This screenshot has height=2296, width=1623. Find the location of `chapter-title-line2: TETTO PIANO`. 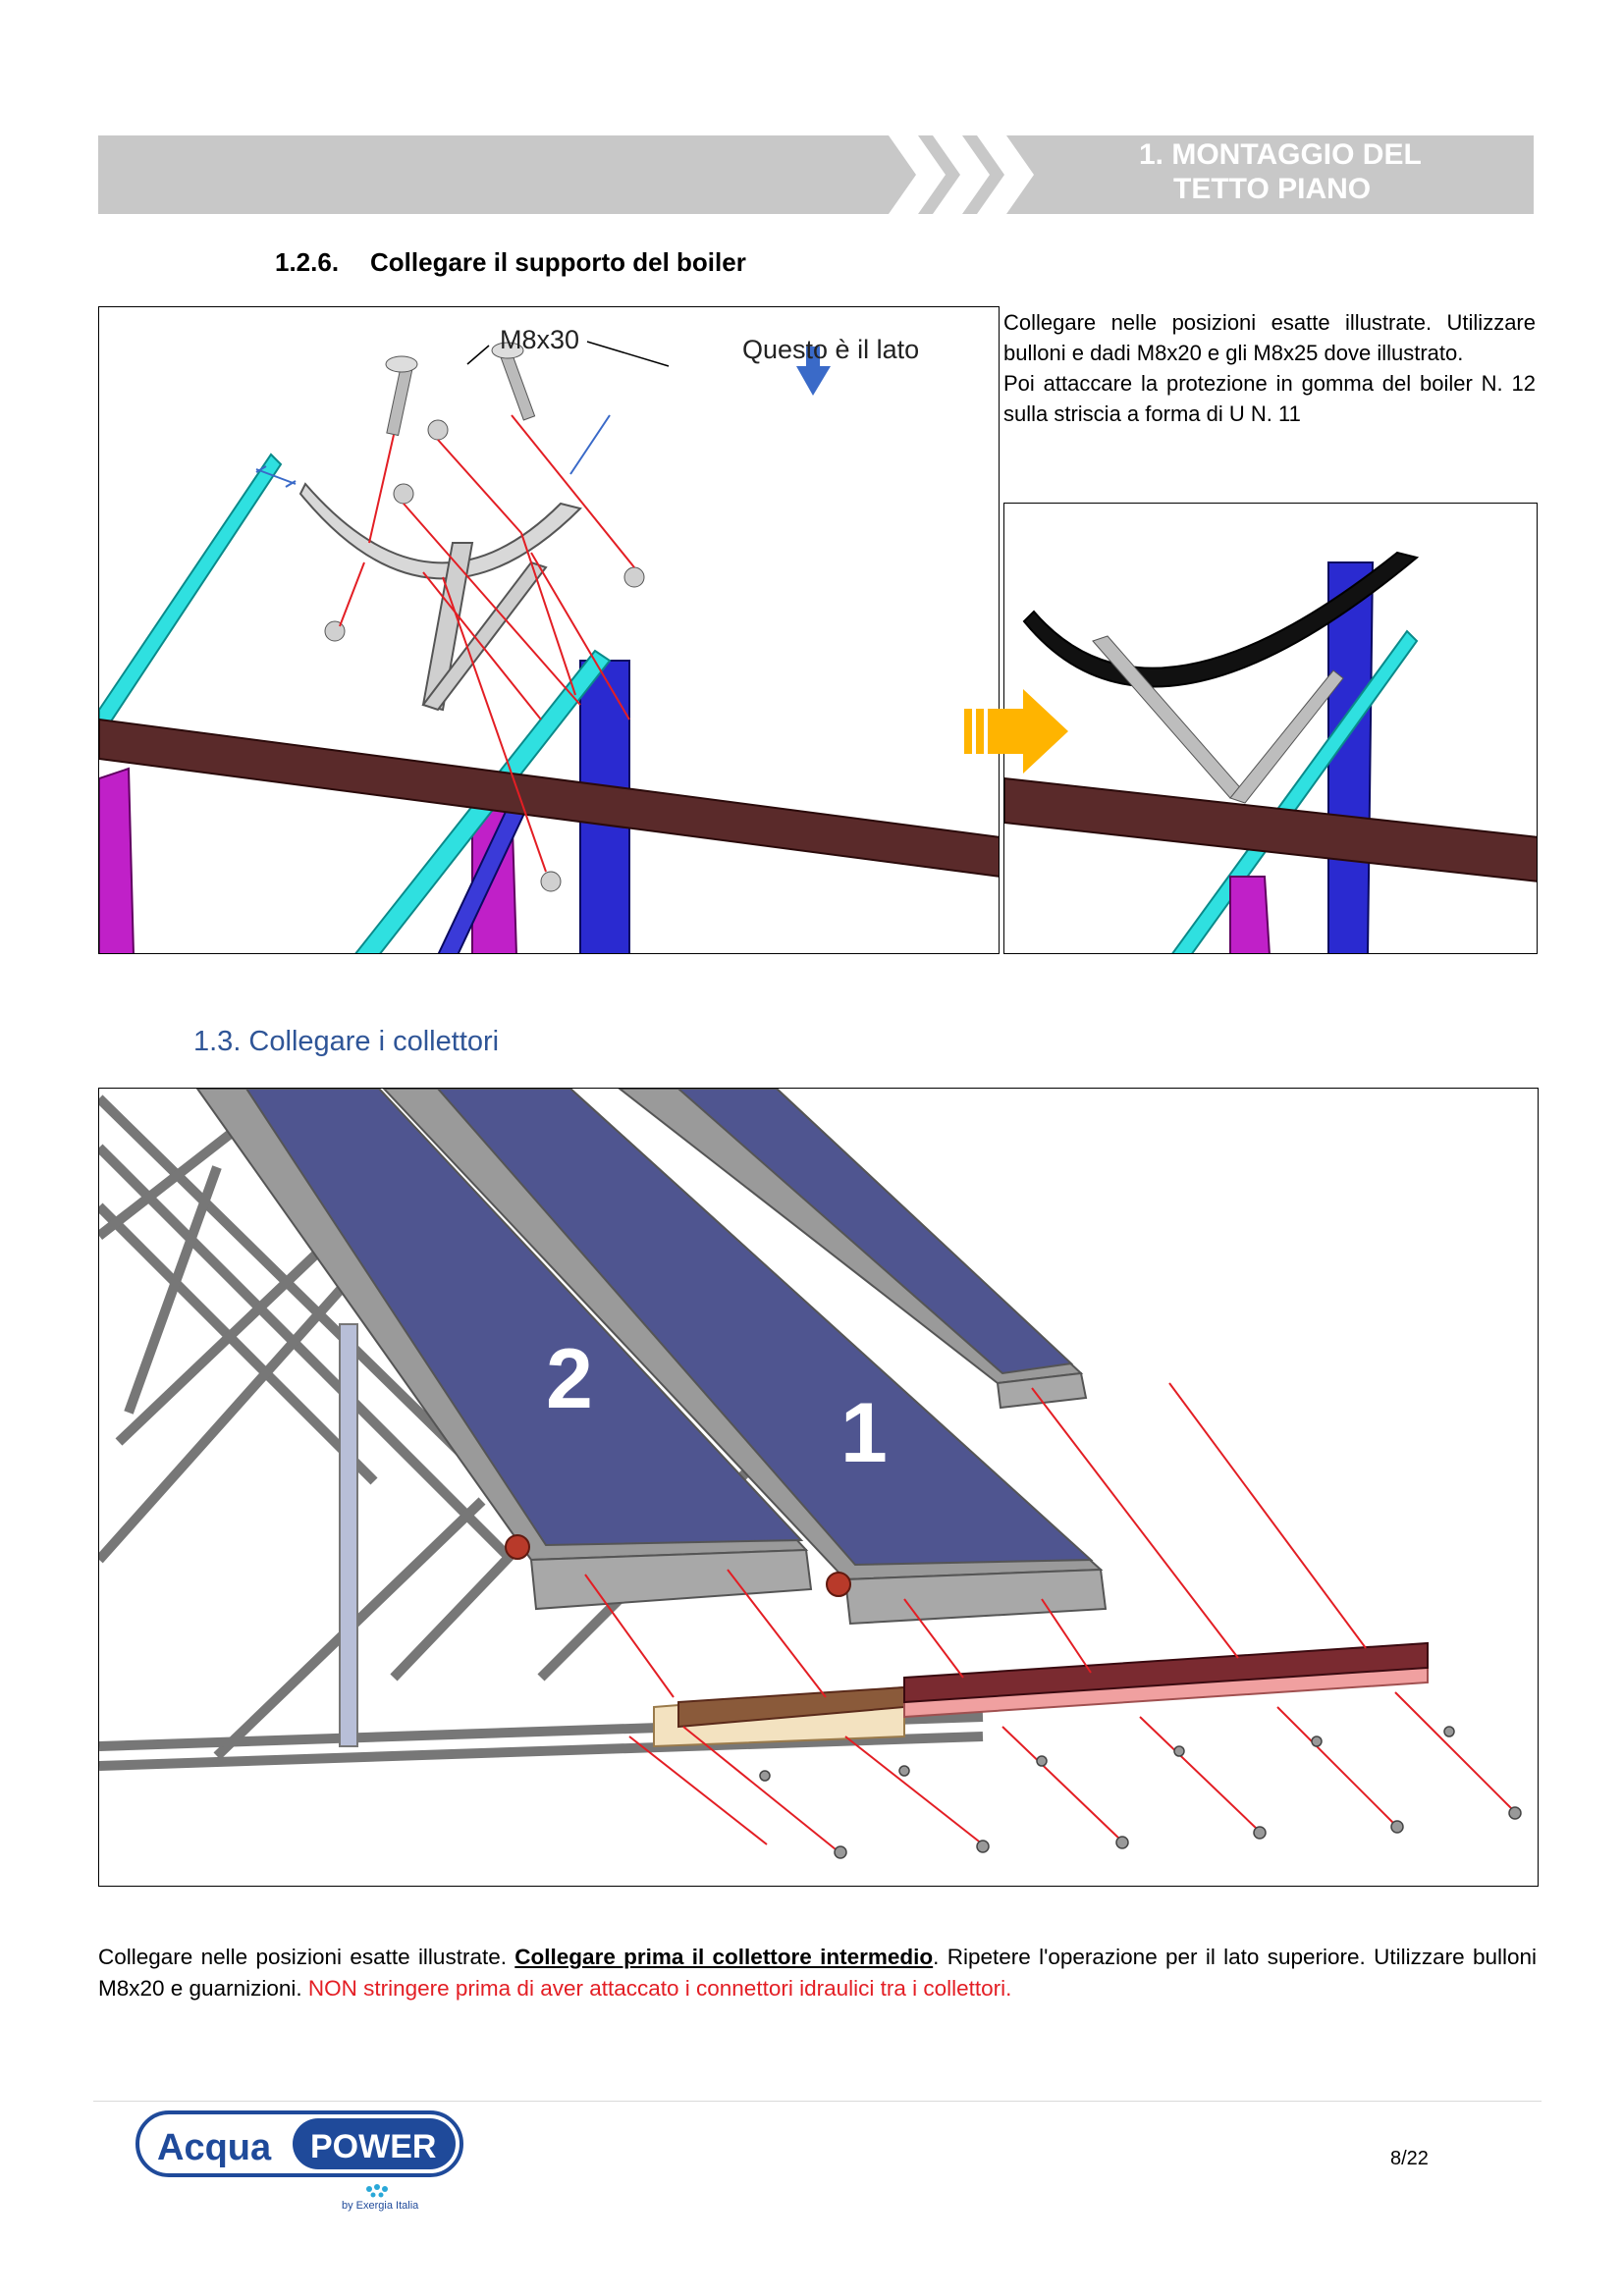

chapter-title-line2: TETTO PIANO is located at coordinates (1272, 189).